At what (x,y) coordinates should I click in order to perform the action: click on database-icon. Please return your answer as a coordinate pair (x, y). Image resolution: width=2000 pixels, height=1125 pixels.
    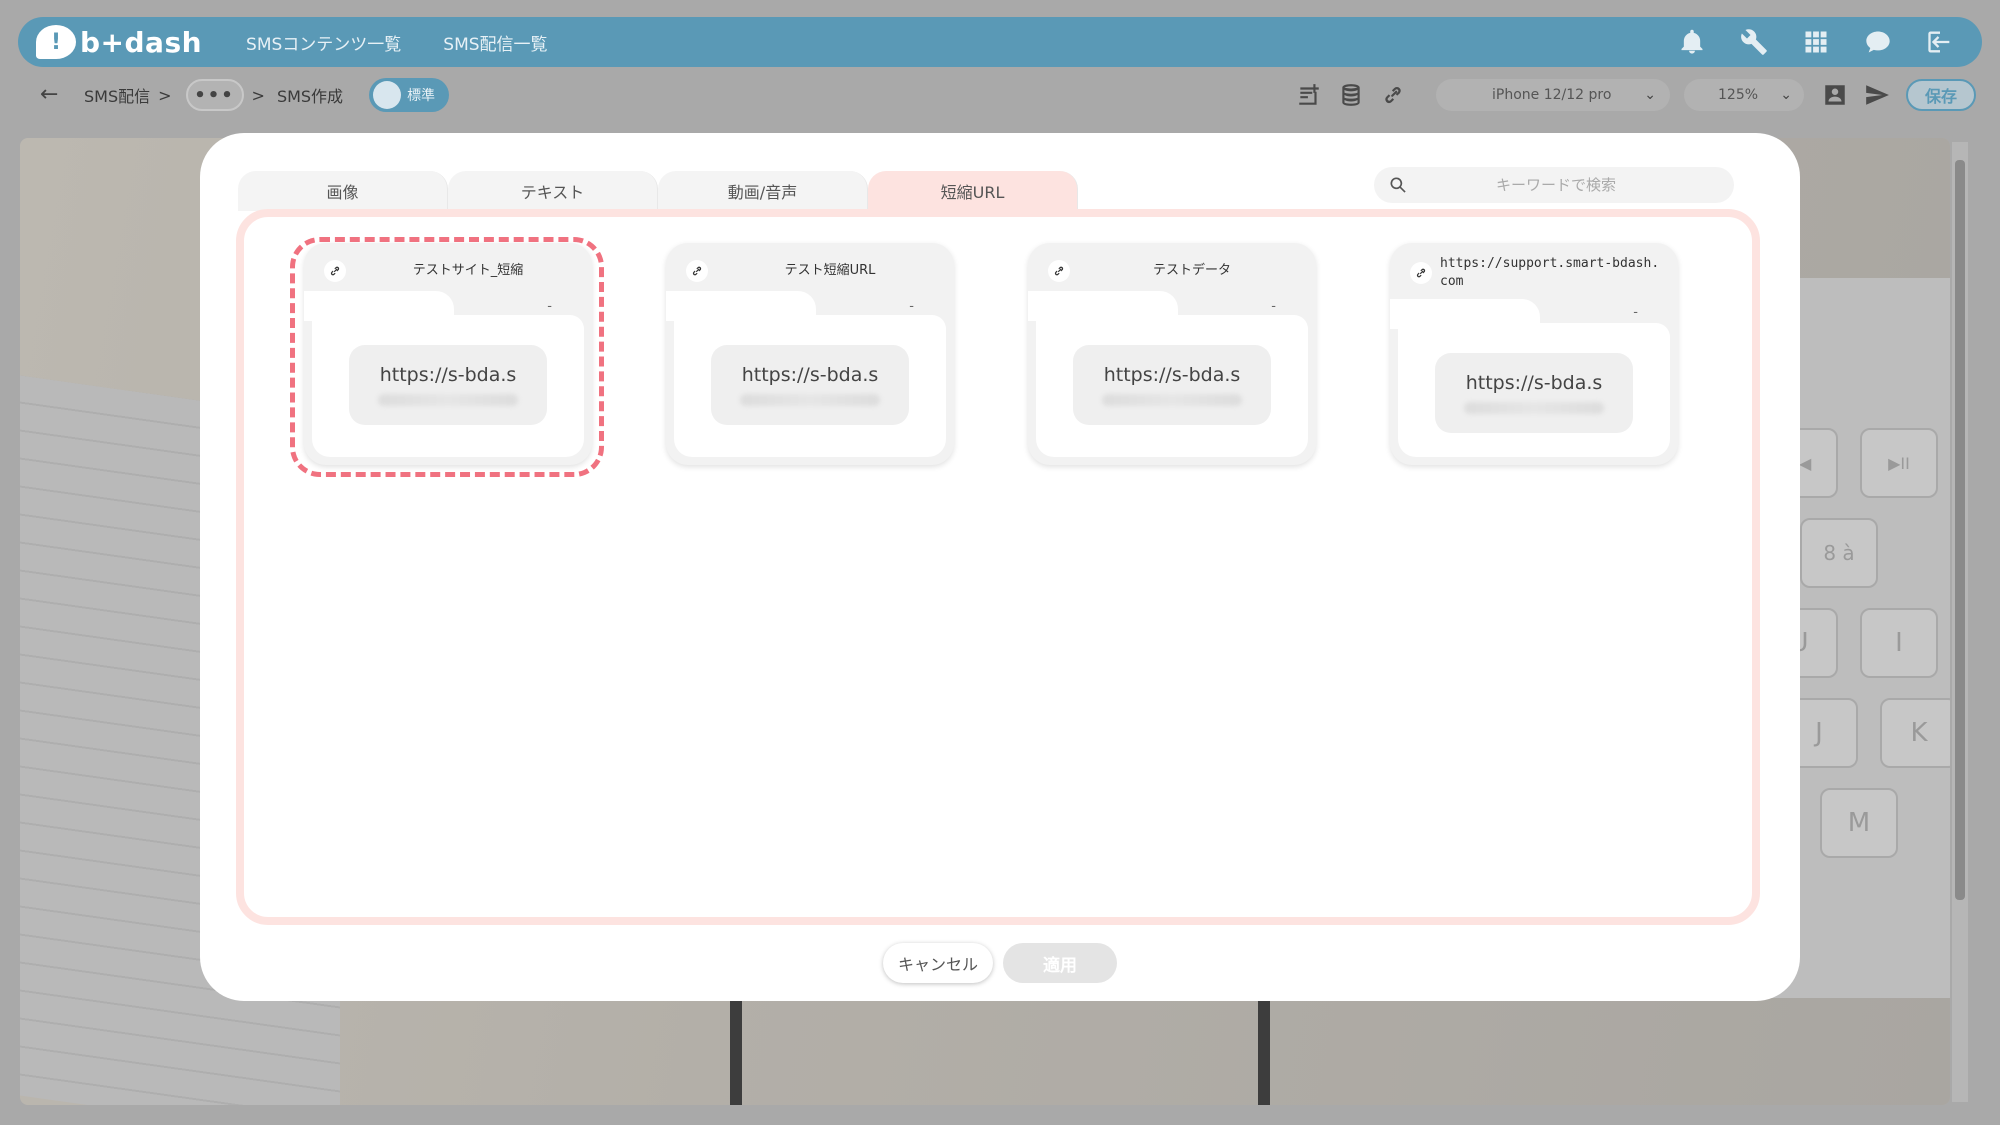
    Looking at the image, I should click on (1351, 95).